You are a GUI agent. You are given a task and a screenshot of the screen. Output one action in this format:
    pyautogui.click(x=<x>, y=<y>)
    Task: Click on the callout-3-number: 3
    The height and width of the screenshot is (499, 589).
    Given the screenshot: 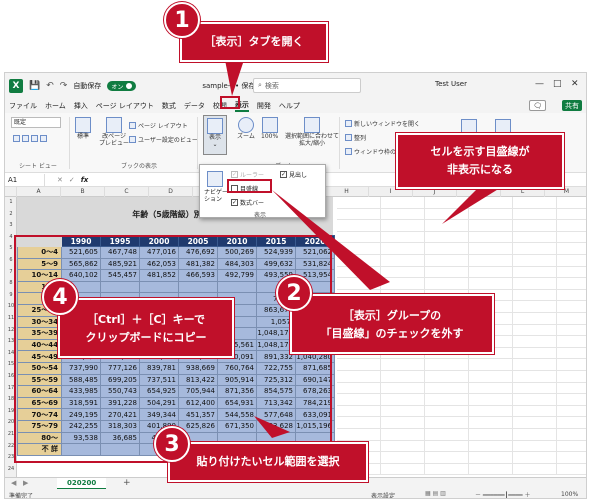 What is the action you would take?
    pyautogui.click(x=172, y=444)
    